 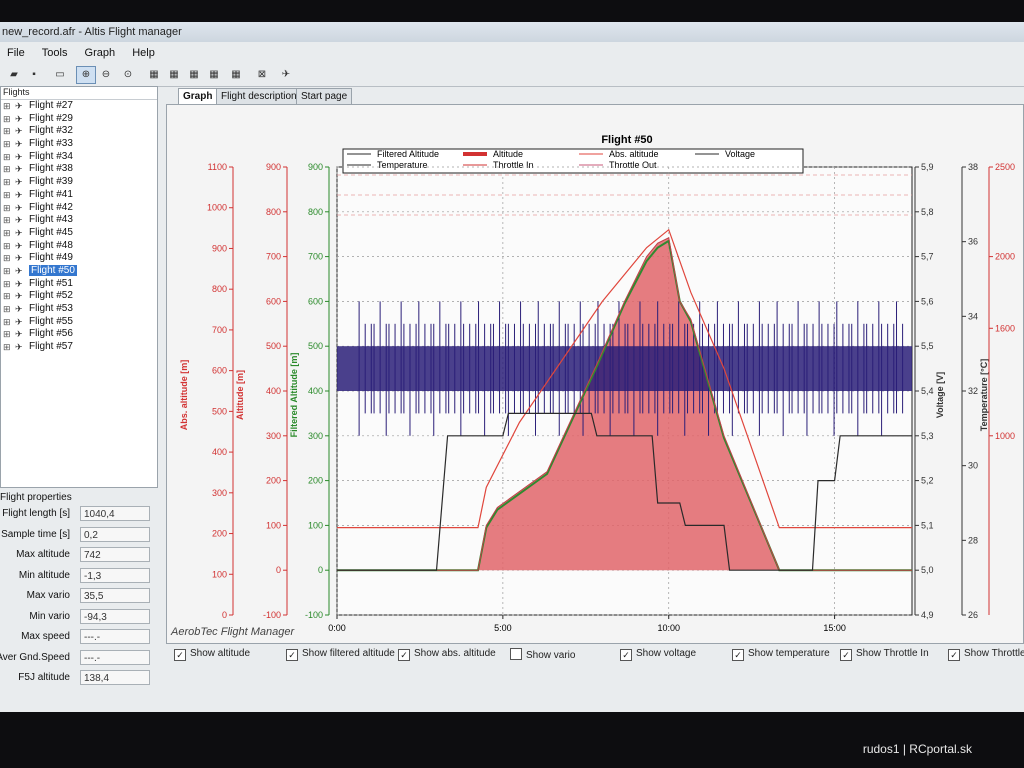 What do you see at coordinates (106, 75) in the screenshot?
I see `zoom-out-icon: ⊖` at bounding box center [106, 75].